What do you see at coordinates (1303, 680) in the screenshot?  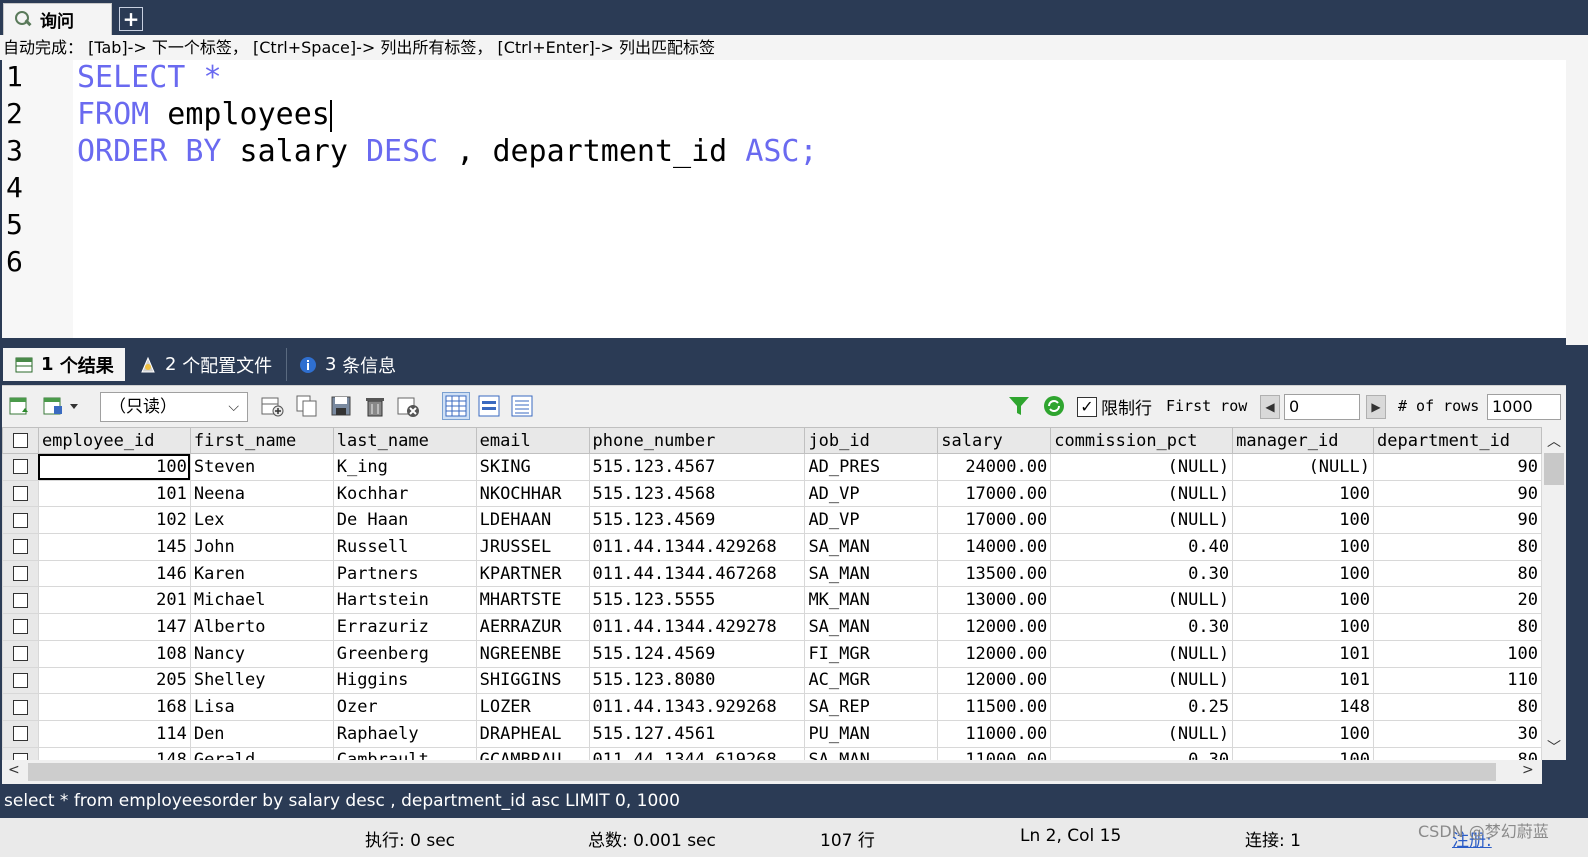 I see `table-cell: 101` at bounding box center [1303, 680].